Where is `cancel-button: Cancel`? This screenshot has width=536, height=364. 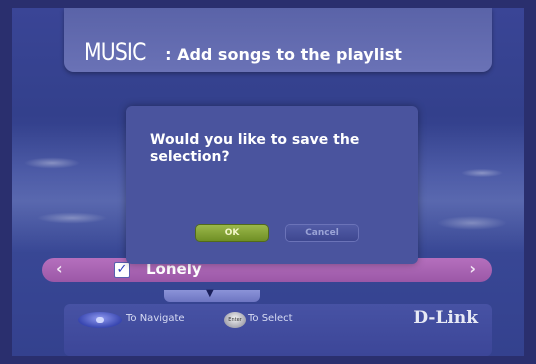
cancel-button: Cancel is located at coordinates (322, 233).